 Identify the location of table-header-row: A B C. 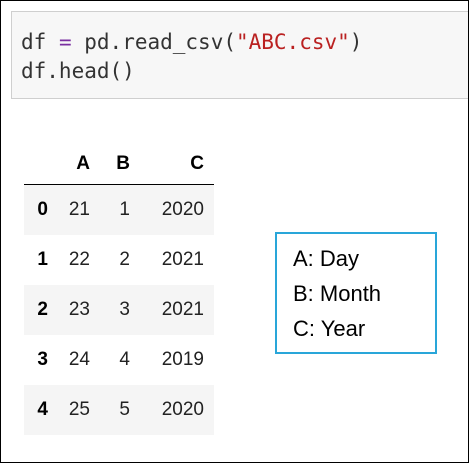
(119, 164).